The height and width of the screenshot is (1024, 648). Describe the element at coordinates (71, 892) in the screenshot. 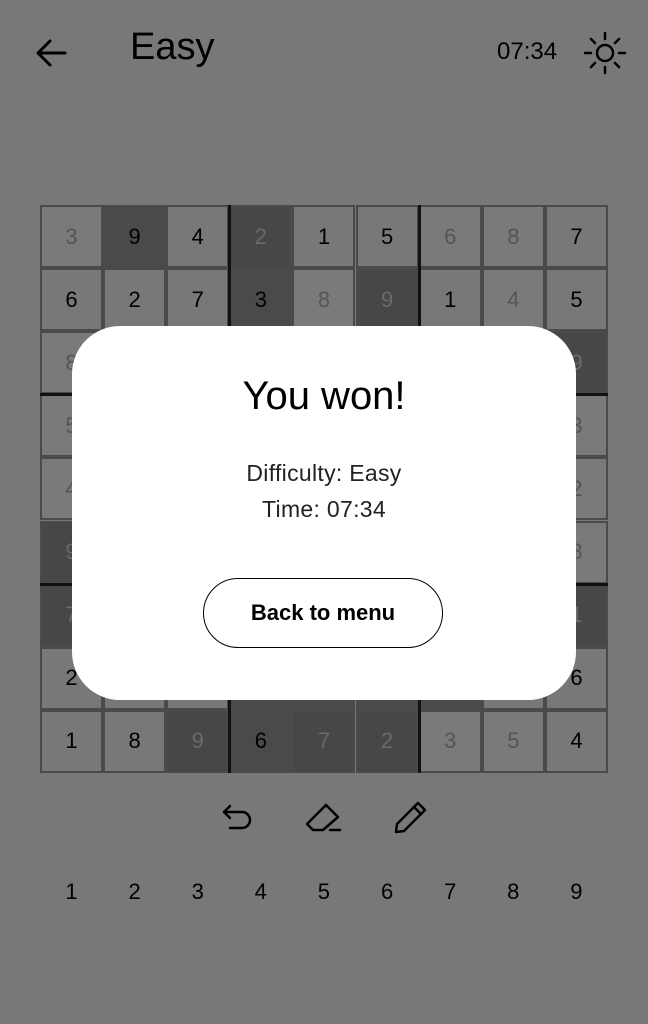

I see `number-button: 1` at that location.